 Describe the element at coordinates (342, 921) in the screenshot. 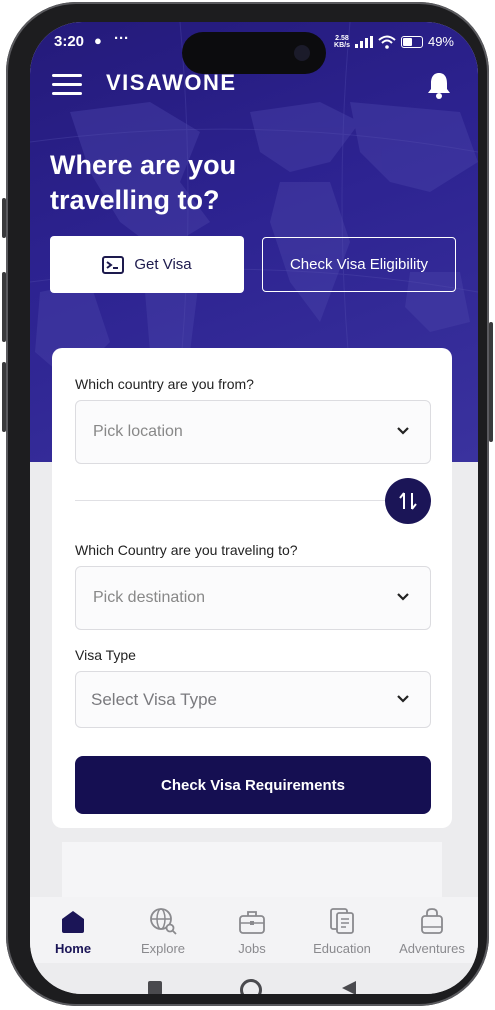

I see `document-icon` at that location.